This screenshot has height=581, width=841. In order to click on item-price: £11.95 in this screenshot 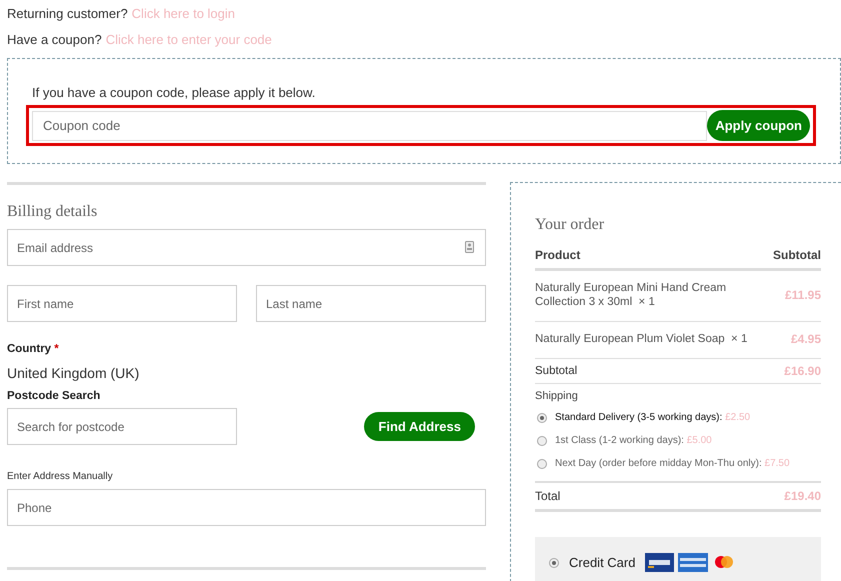, I will do `click(802, 295)`.